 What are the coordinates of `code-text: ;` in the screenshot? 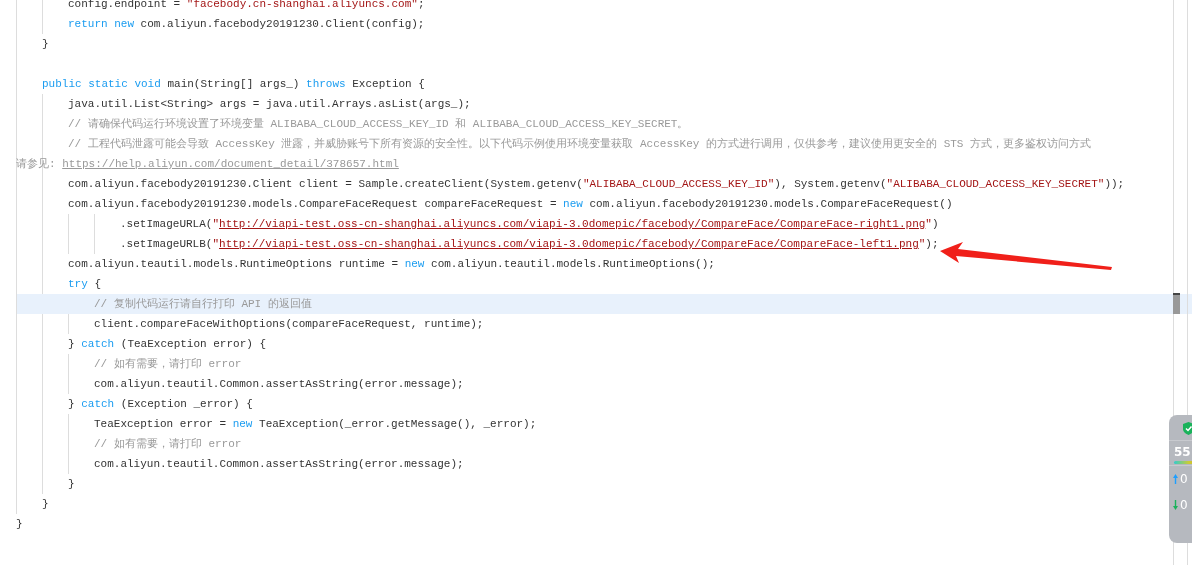 It's located at (421, 5).